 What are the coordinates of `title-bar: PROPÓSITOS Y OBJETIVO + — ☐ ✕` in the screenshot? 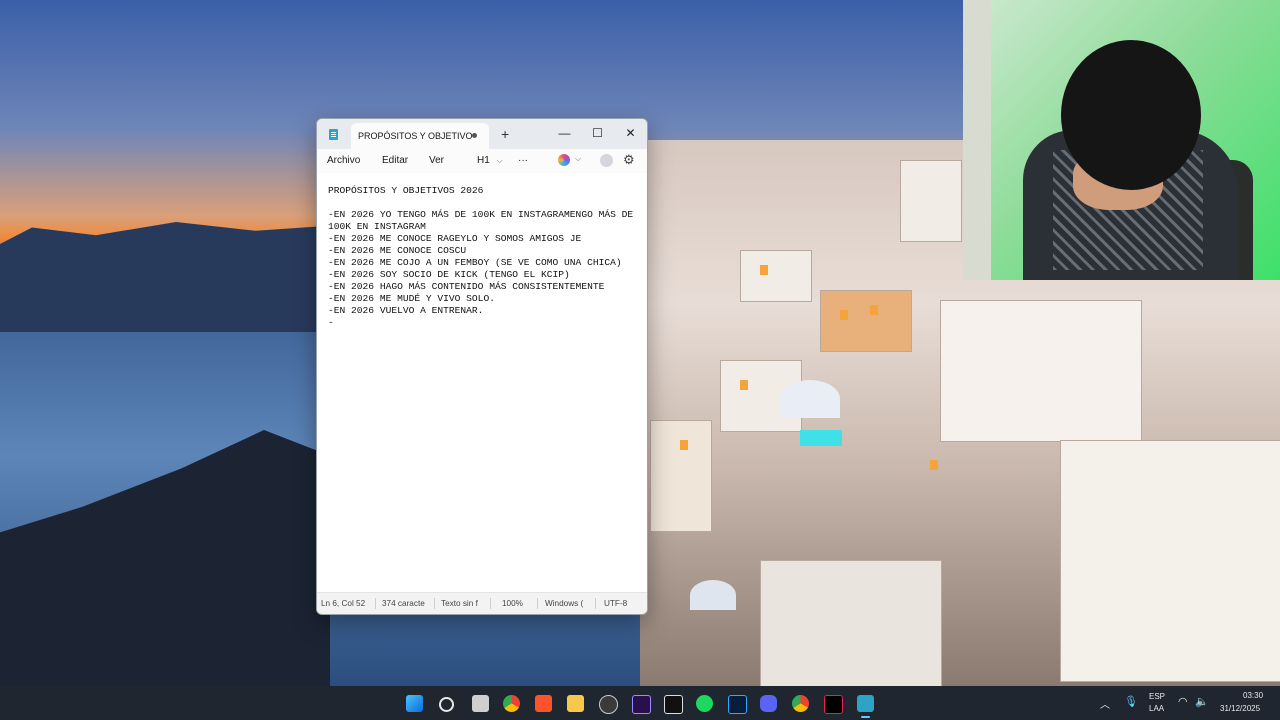 It's located at (482, 134).